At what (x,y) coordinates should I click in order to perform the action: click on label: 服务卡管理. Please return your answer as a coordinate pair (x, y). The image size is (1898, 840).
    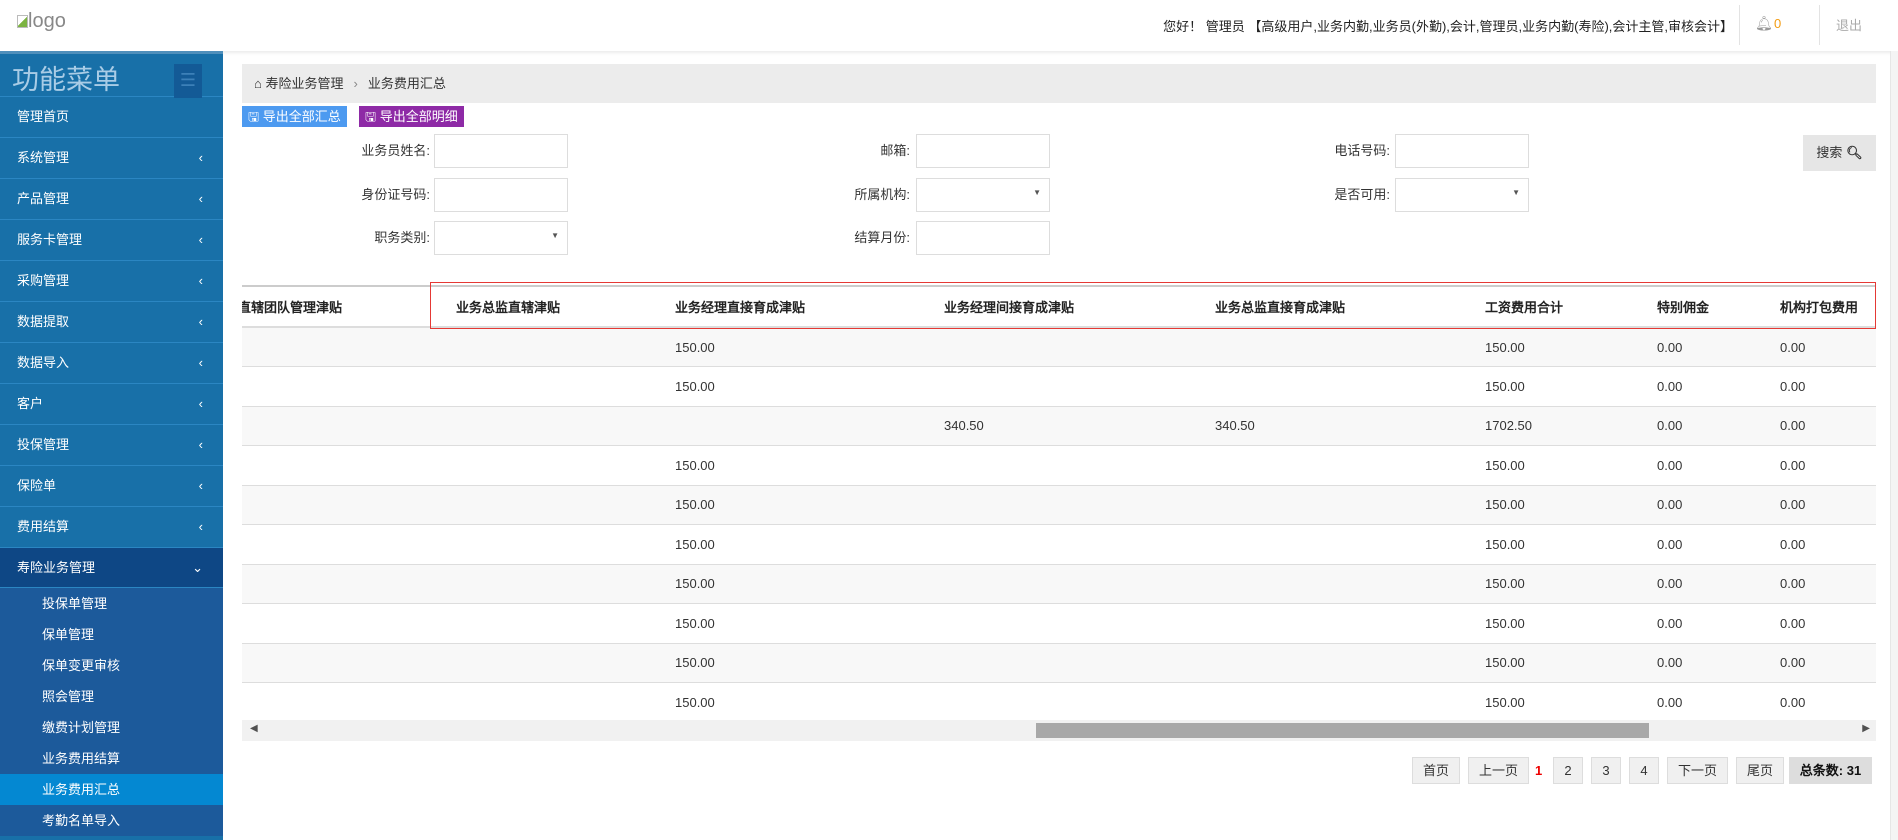
    Looking at the image, I should click on (50, 239).